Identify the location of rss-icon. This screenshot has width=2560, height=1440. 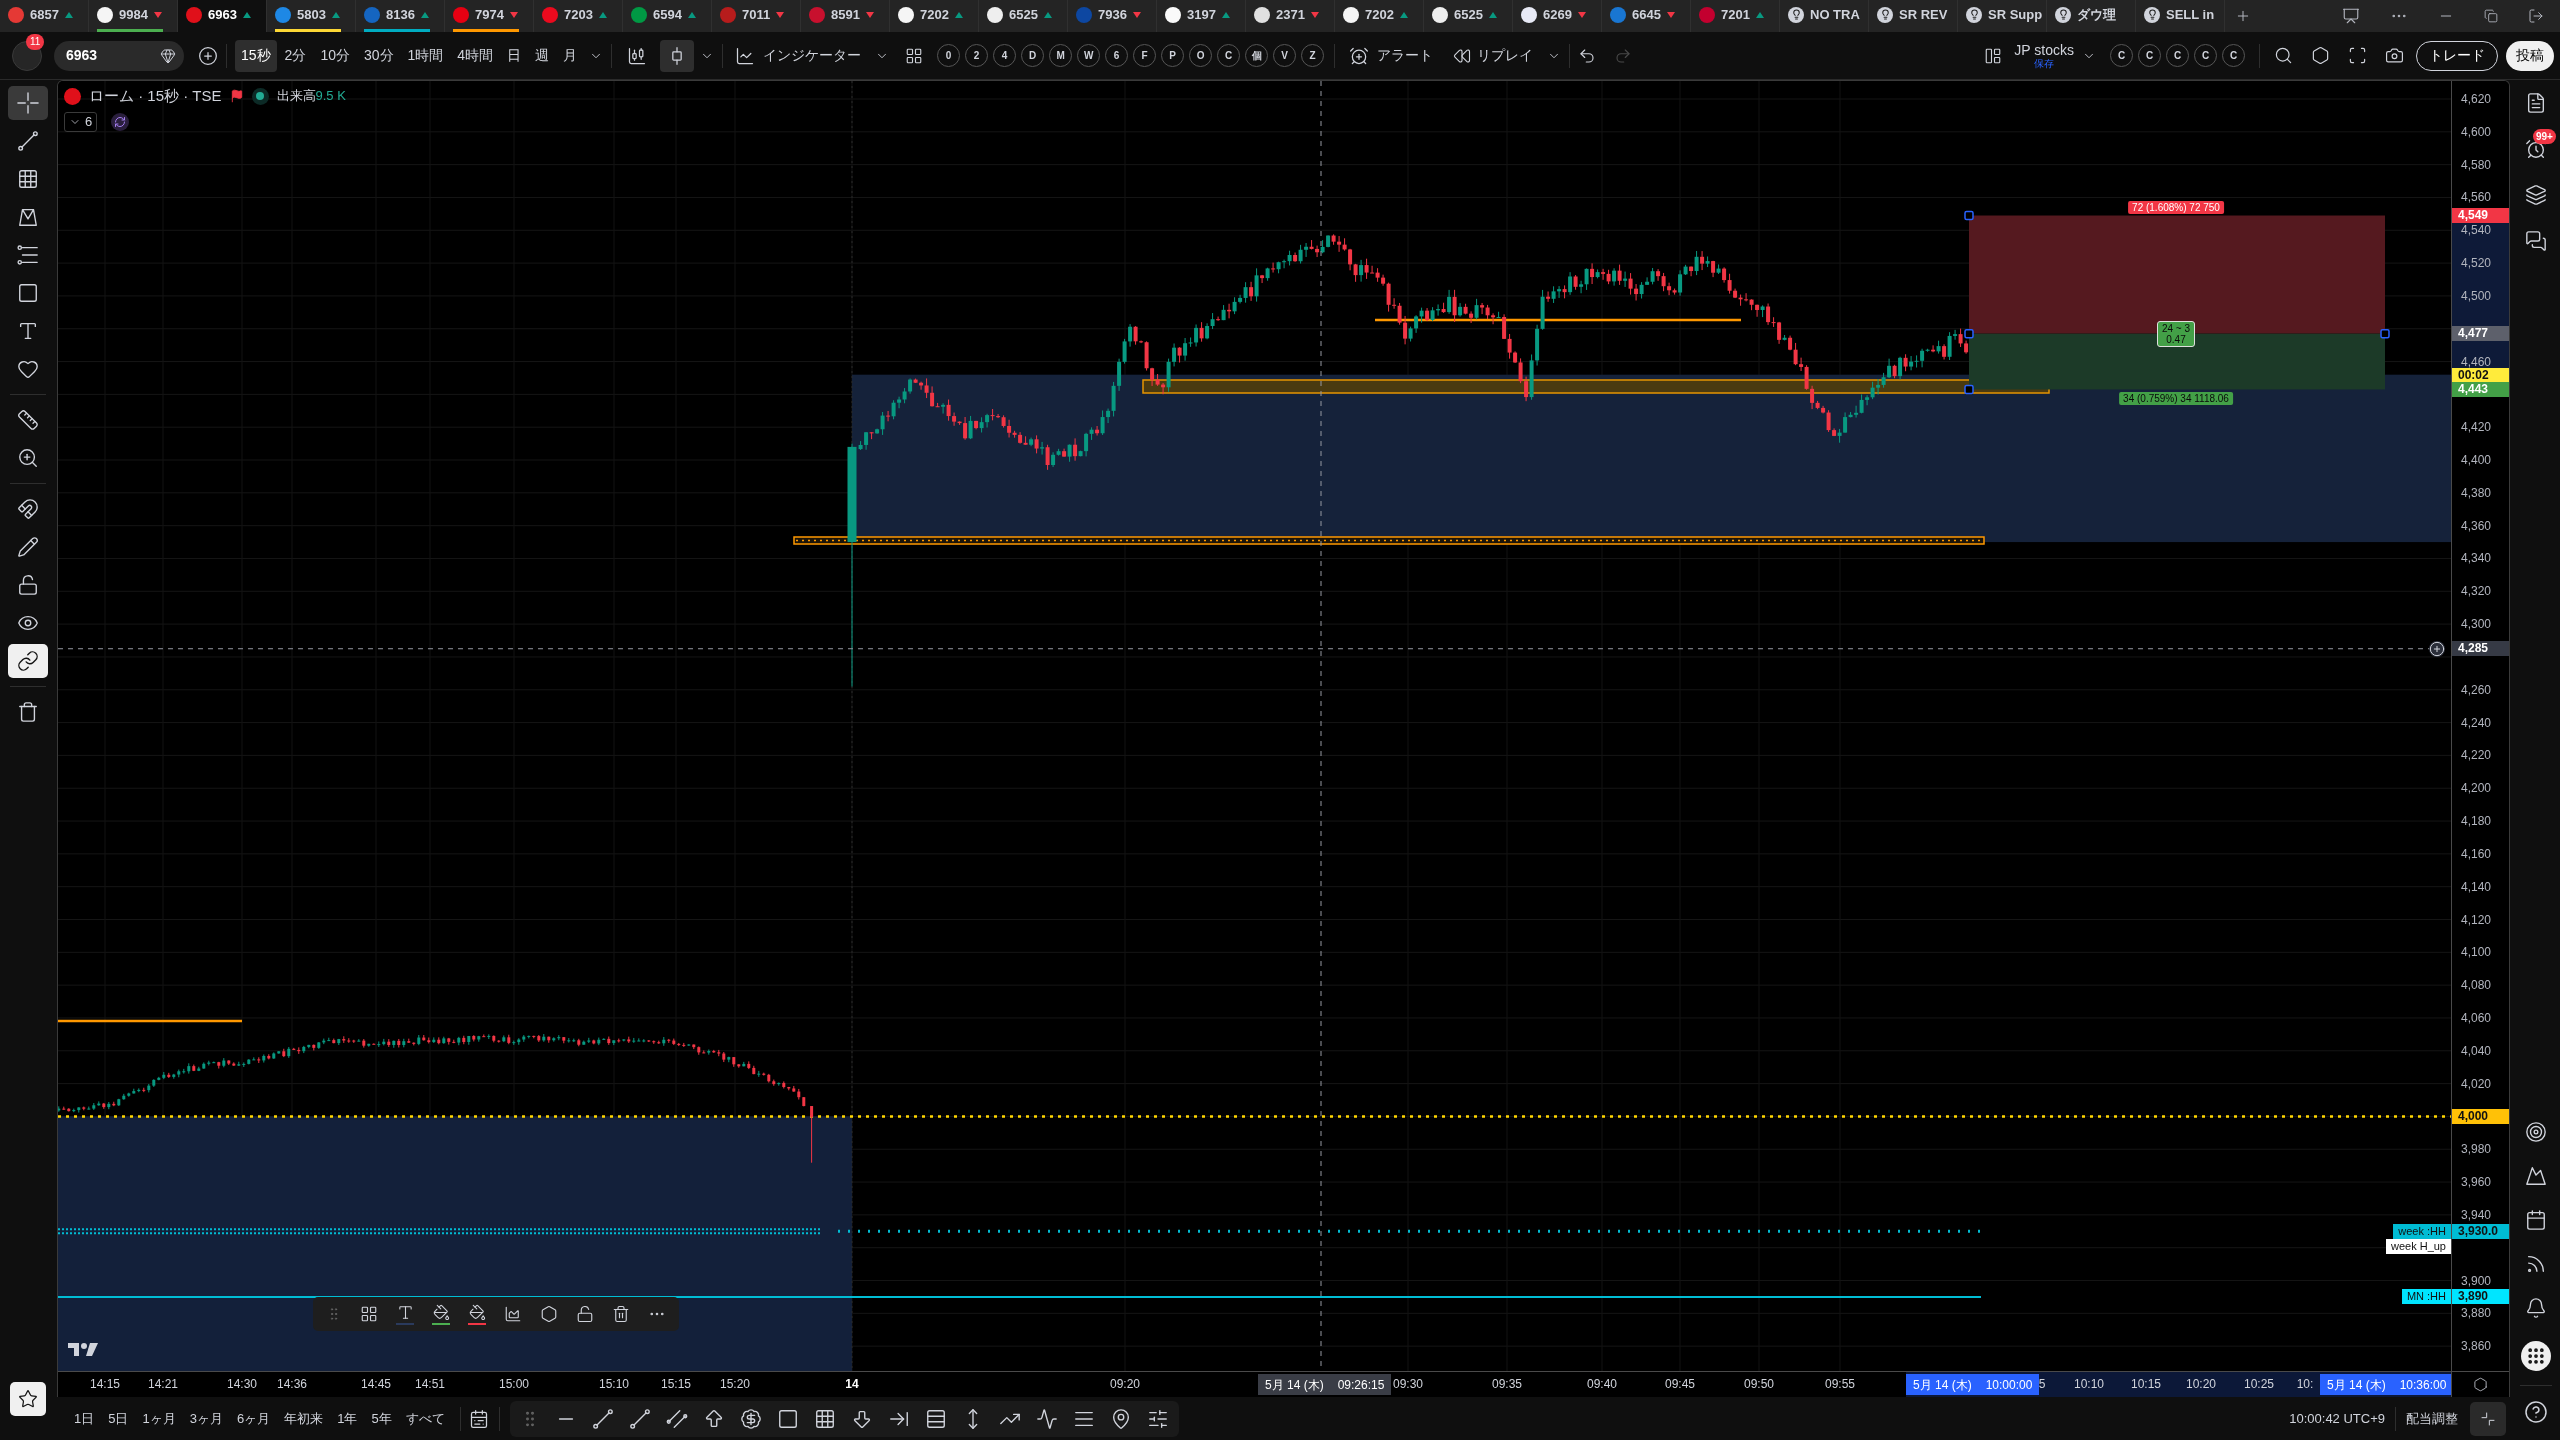
(2536, 1264).